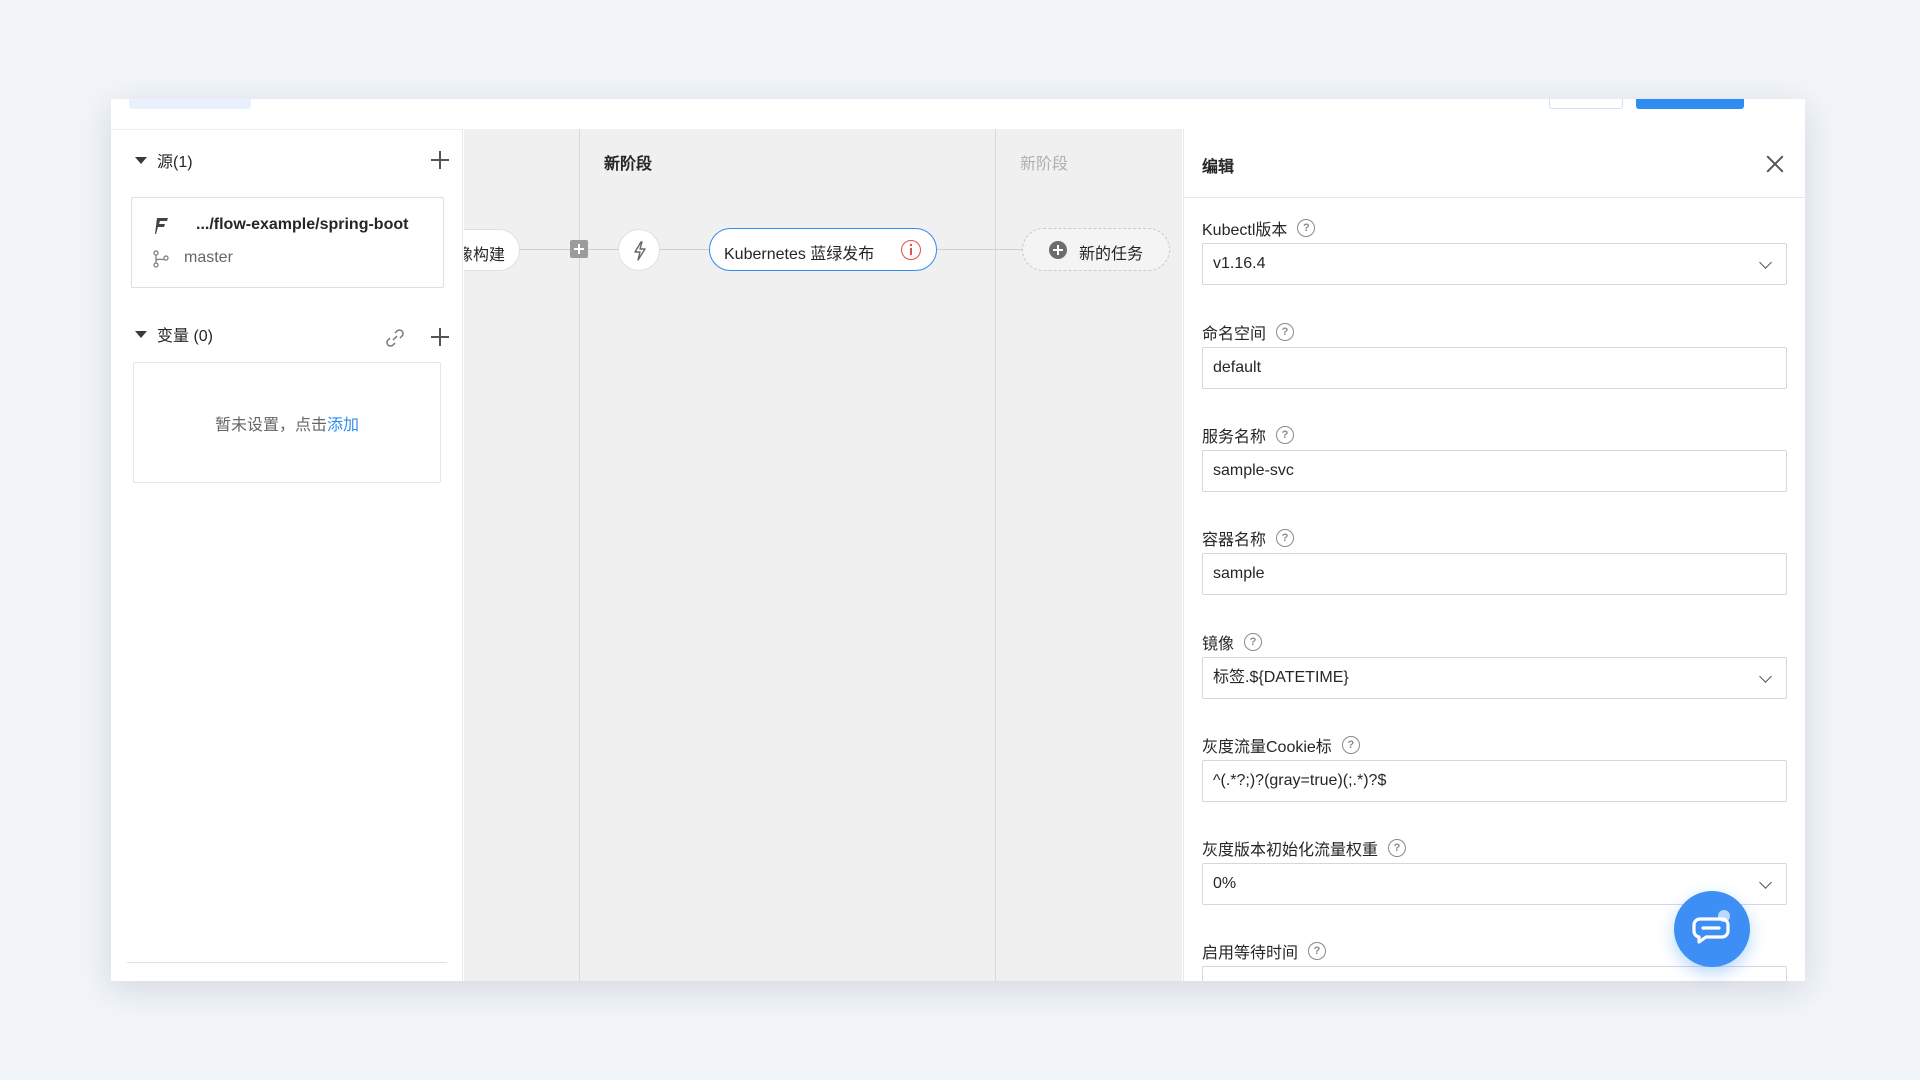 This screenshot has height=1080, width=1920. What do you see at coordinates (911, 250) in the screenshot?
I see `info-warning-icon` at bounding box center [911, 250].